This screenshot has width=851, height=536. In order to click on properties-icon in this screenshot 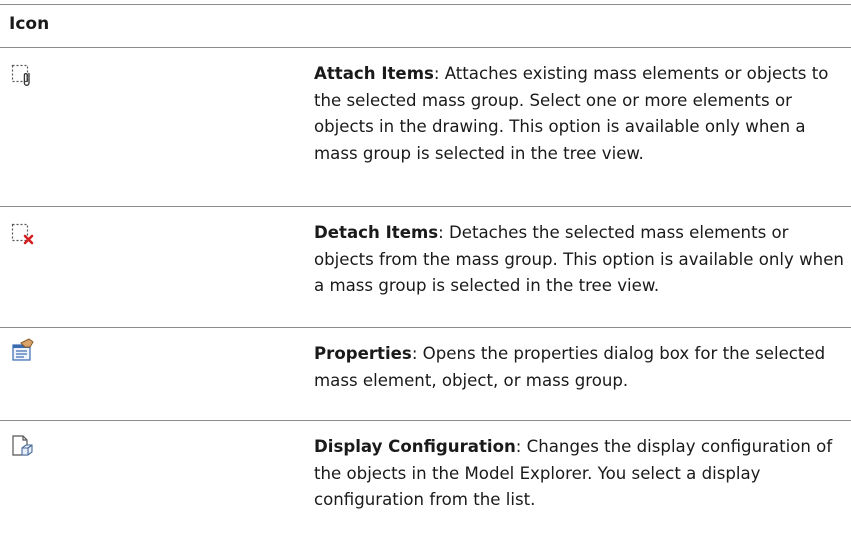, I will do `click(23, 350)`.